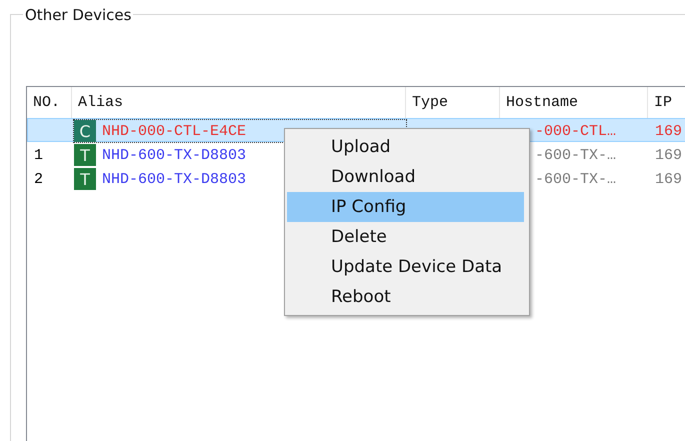 The image size is (685, 441). What do you see at coordinates (39, 179) in the screenshot?
I see `table-cell: 2` at bounding box center [39, 179].